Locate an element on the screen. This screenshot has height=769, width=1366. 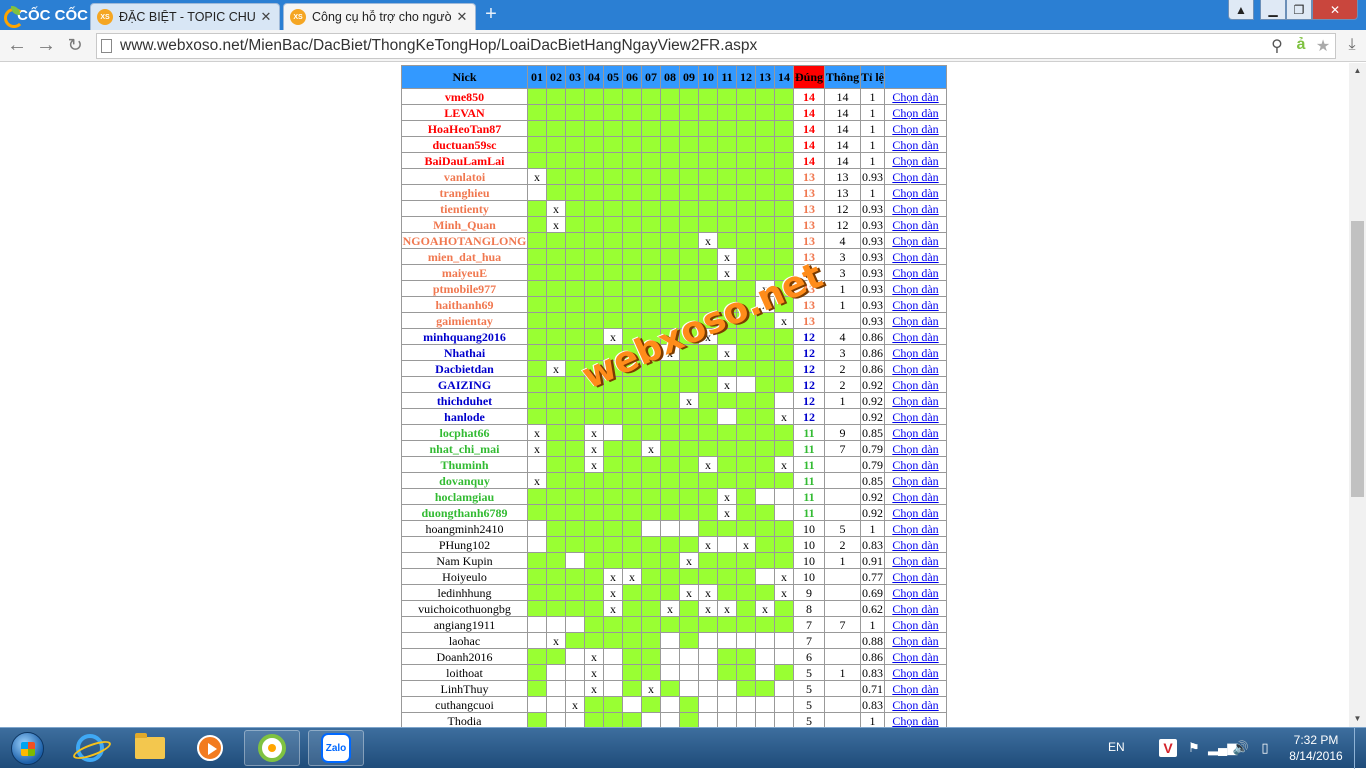
minimize-window-icon: ▁ is located at coordinates (1273, 10).